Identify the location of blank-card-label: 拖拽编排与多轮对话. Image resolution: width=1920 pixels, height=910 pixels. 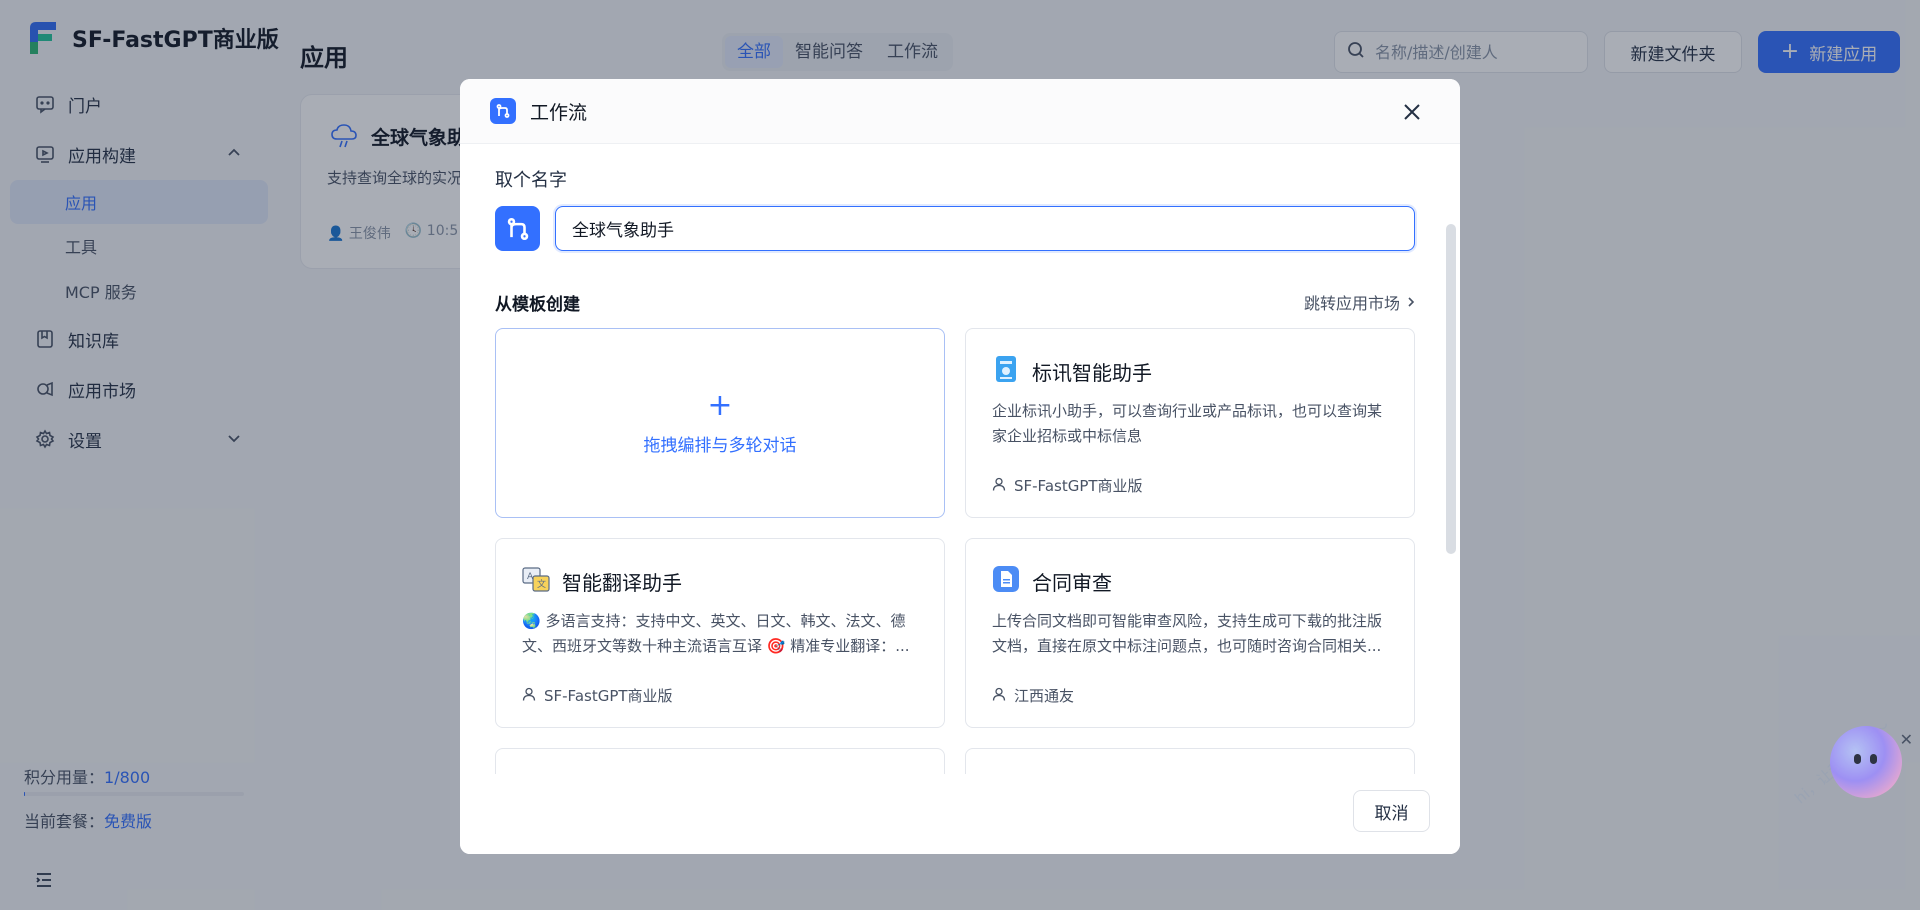
(720, 445).